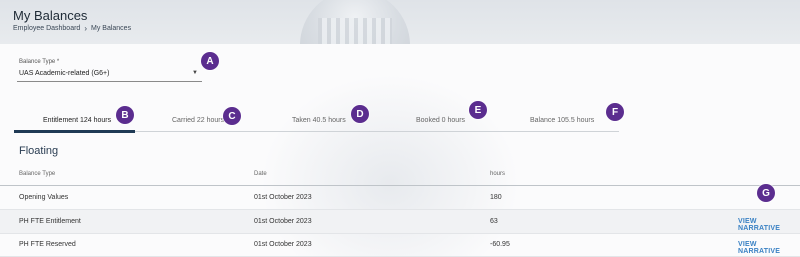 This screenshot has width=800, height=257. I want to click on balance-type-select: UAS Academic-related (G6+), so click(64, 73).